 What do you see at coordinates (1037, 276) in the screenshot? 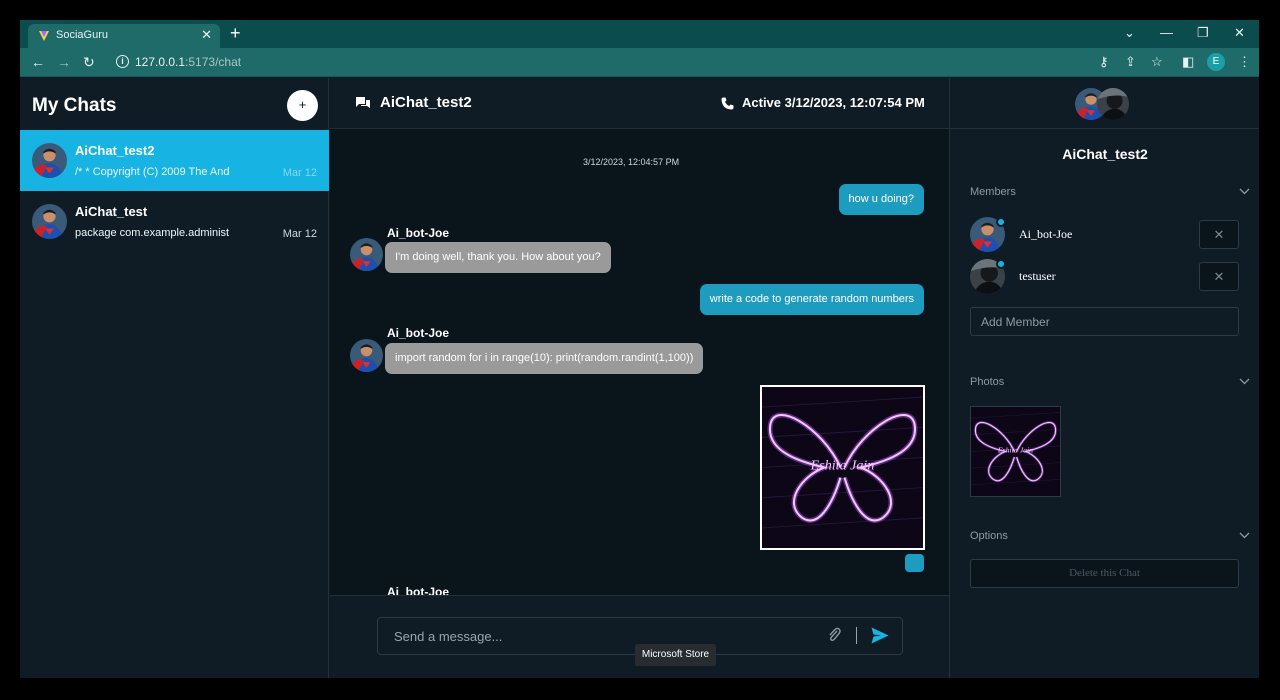
I see `member-name: testuser` at bounding box center [1037, 276].